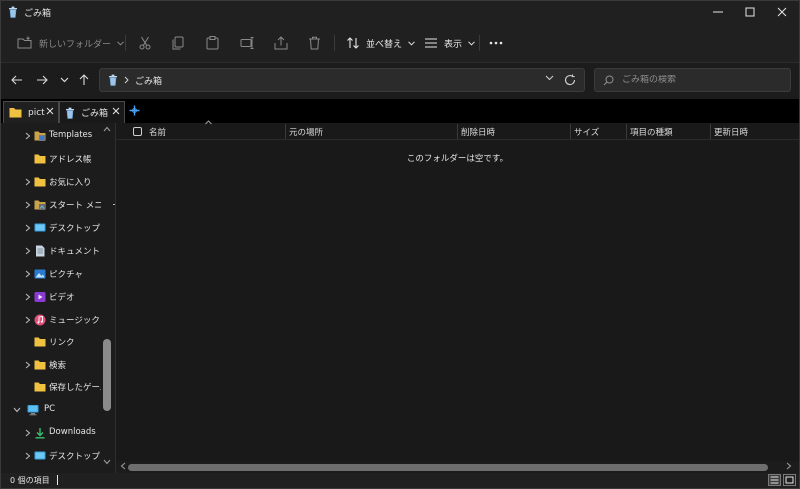 Image resolution: width=800 pixels, height=489 pixels. I want to click on nav-pane-scrollbar, so click(107, 298).